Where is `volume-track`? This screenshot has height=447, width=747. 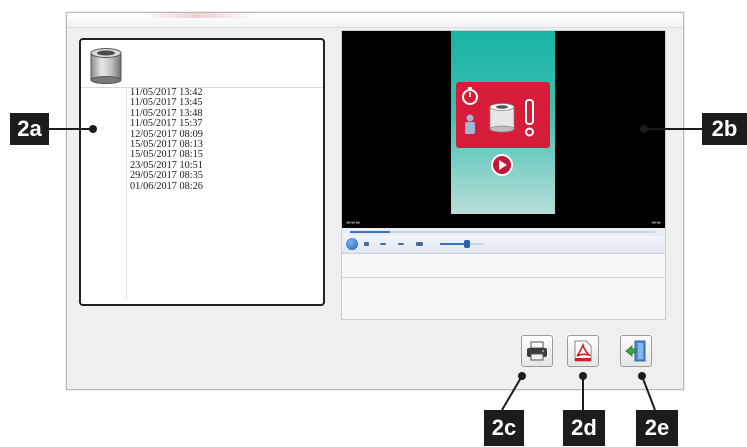
volume-track is located at coordinates (476, 244).